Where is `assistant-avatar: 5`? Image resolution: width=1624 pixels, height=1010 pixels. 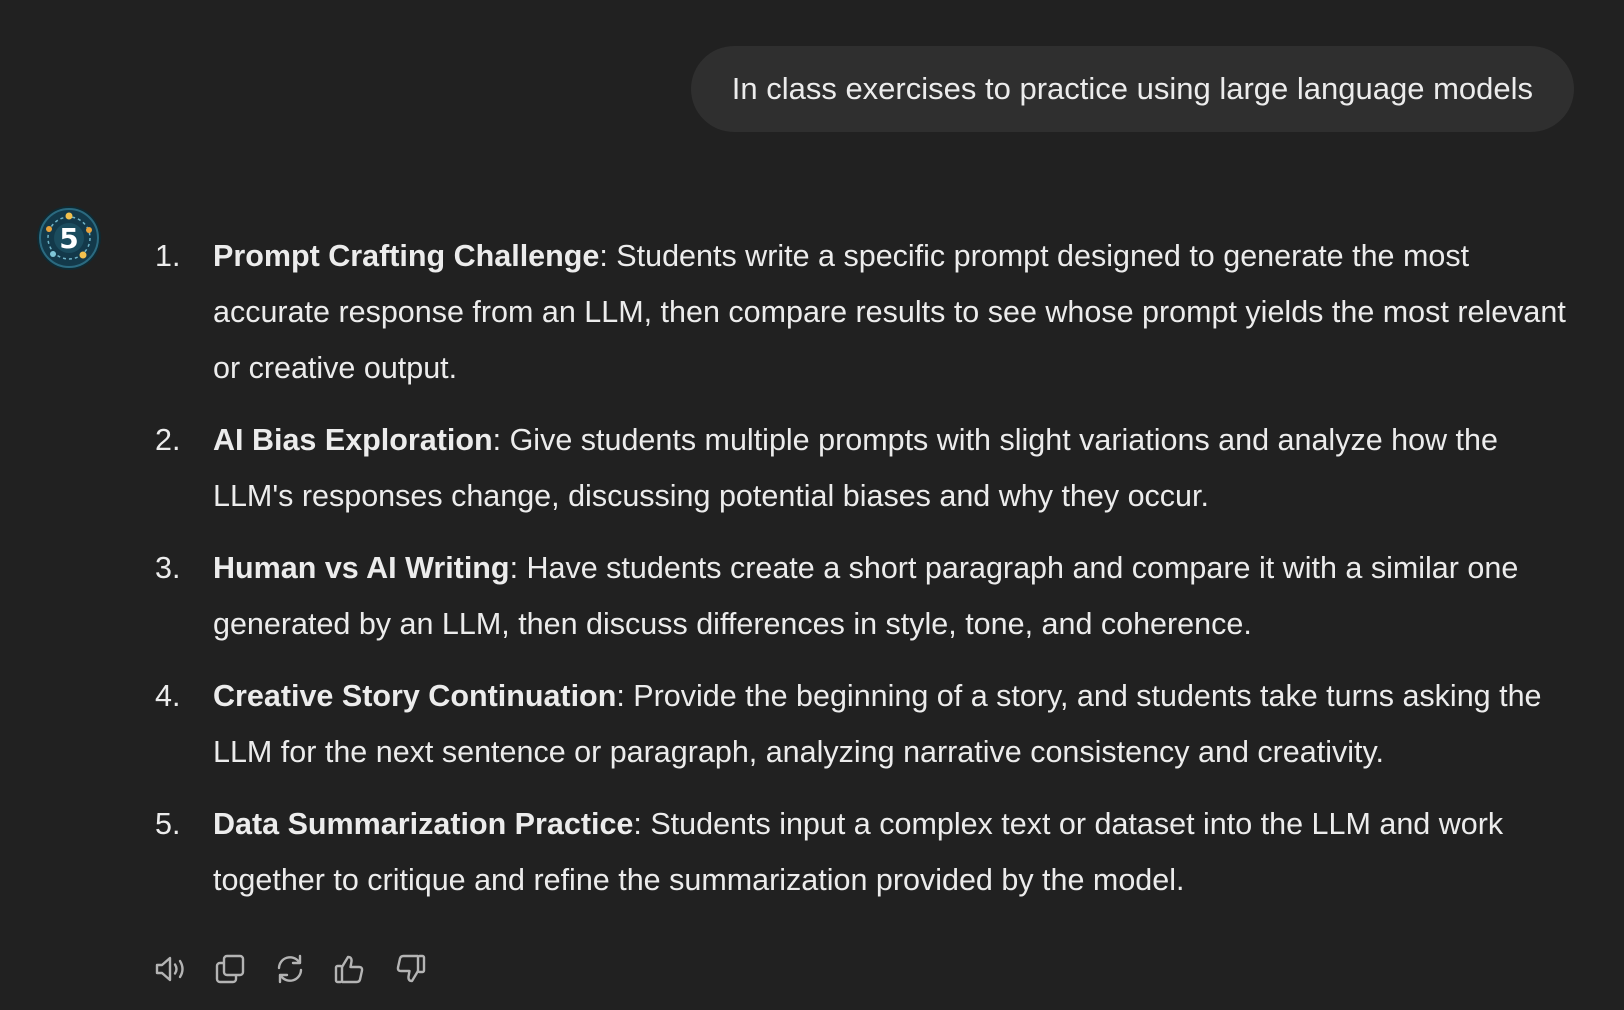
assistant-avatar: 5 is located at coordinates (69, 238).